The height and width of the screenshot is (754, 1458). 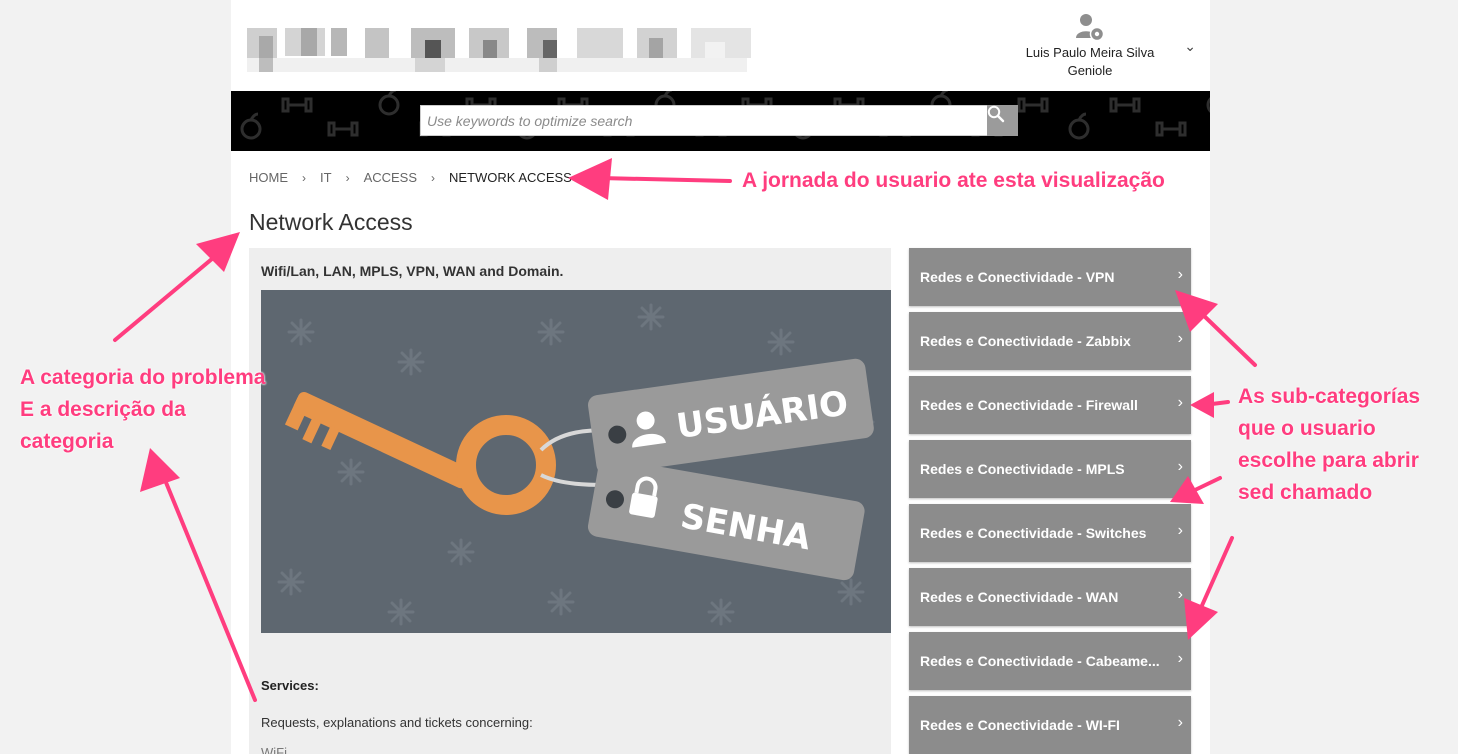 I want to click on arrow-head, so click(x=590, y=179).